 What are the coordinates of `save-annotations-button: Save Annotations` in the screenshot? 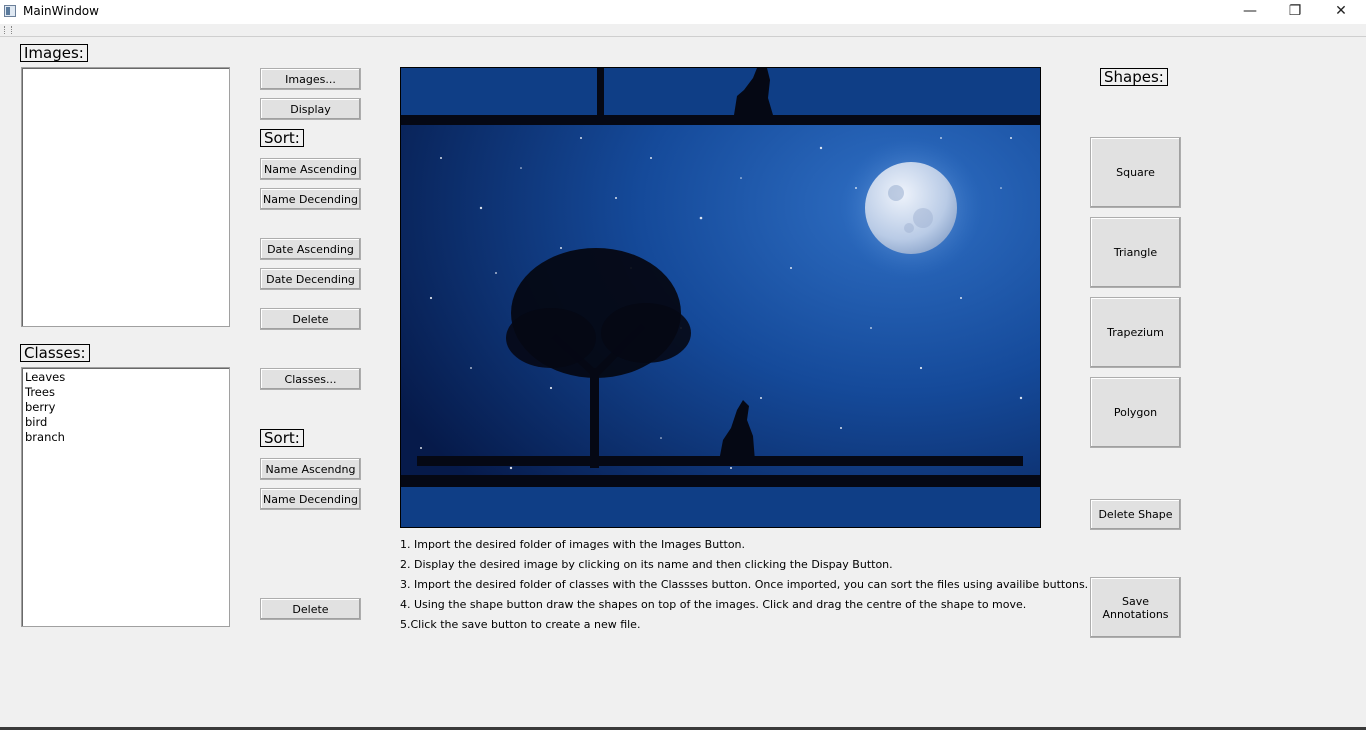 It's located at (1135, 607).